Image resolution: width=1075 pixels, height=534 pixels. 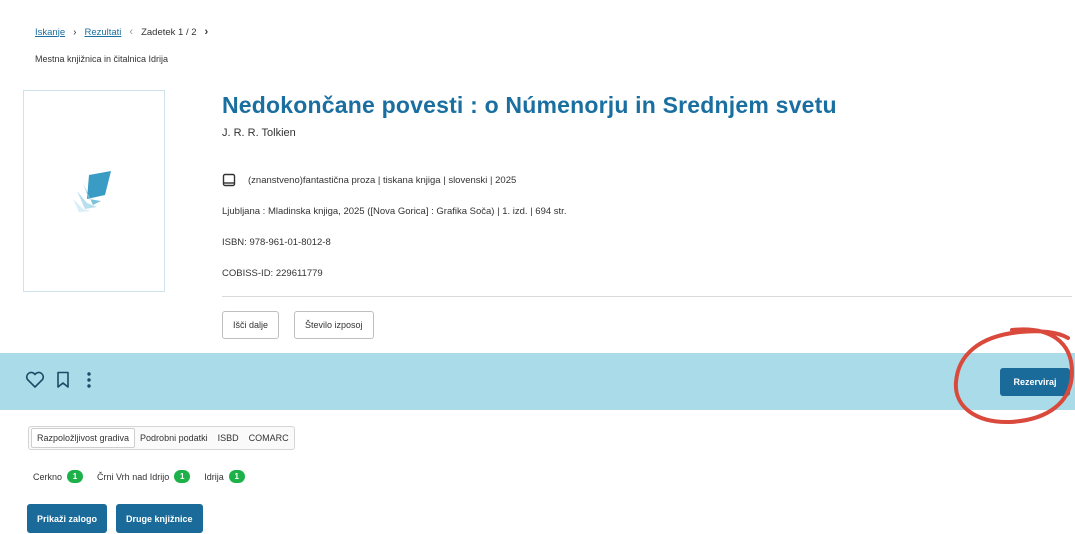 I want to click on more-vertical-icon, so click(x=89, y=380).